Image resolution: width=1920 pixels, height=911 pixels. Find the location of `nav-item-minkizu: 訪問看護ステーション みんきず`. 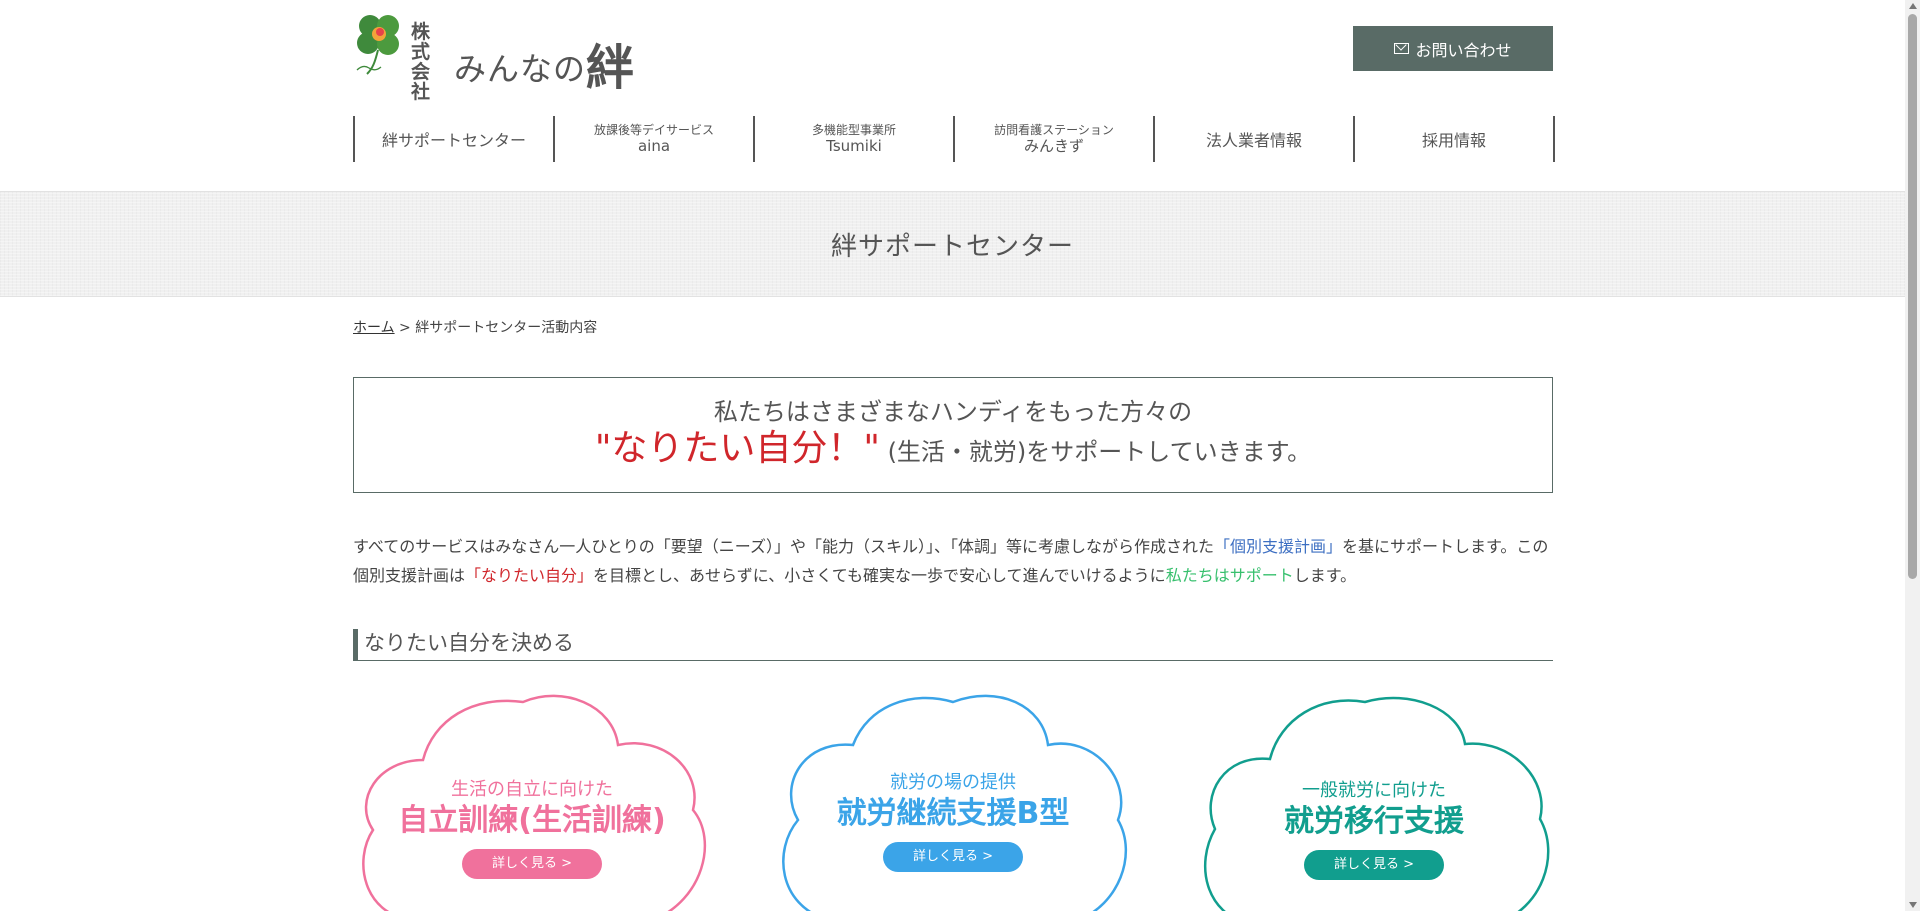

nav-item-minkizu: 訪問看護ステーション みんきず is located at coordinates (1055, 139).